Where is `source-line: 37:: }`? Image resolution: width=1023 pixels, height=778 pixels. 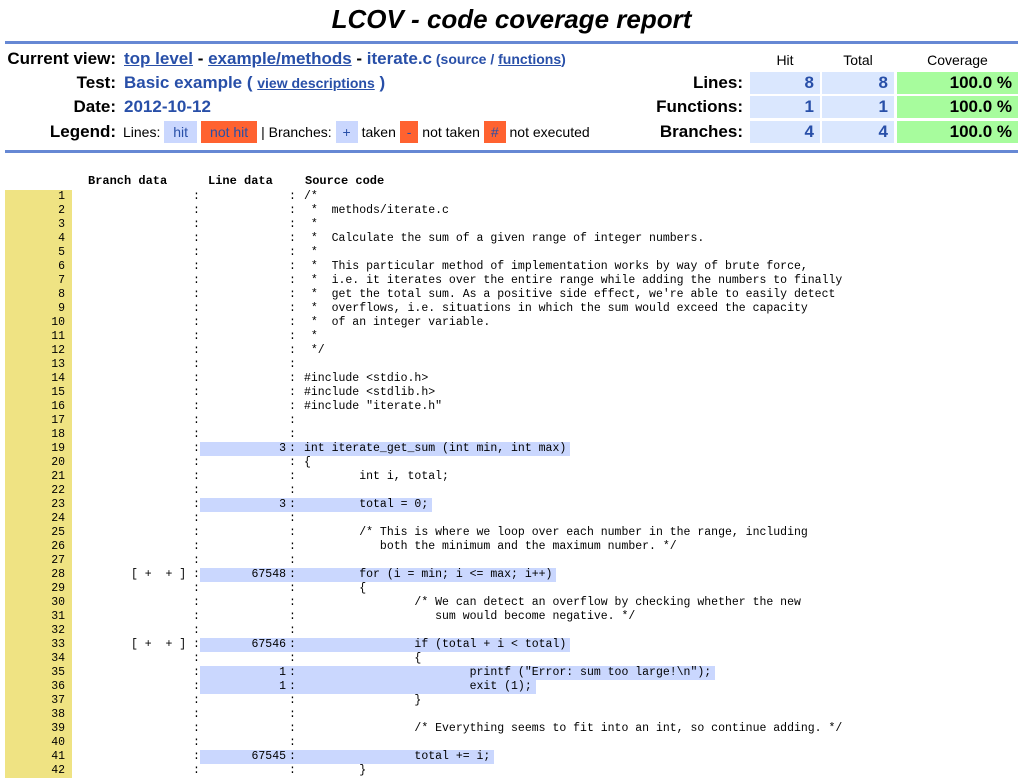 source-line: 37:: } is located at coordinates (514, 701).